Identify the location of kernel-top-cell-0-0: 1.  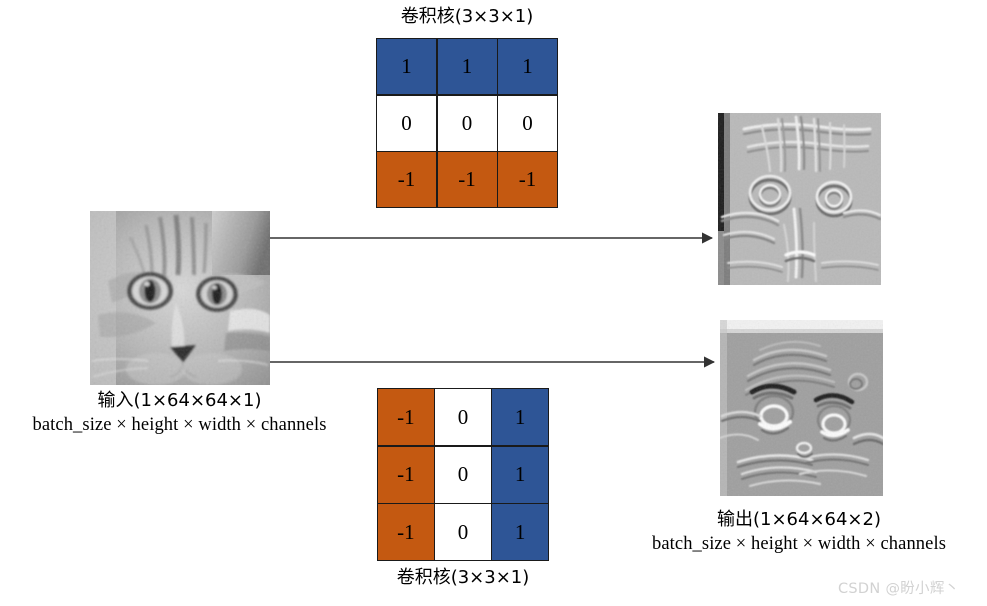
(406, 66).